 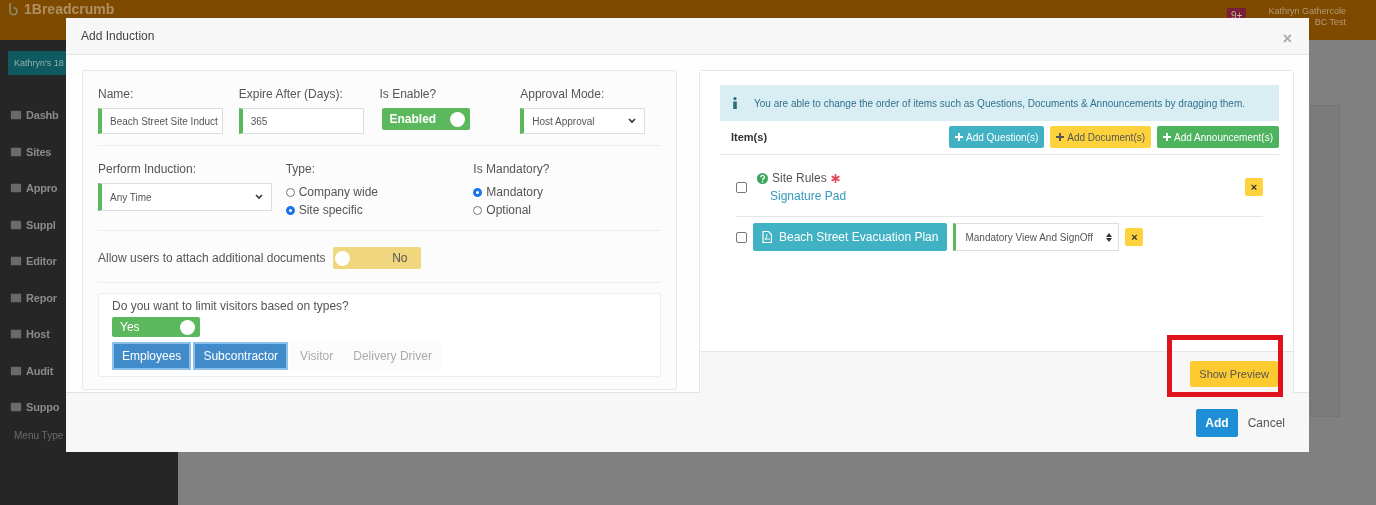 What do you see at coordinates (408, 94) in the screenshot?
I see `field-label: Is Enable?` at bounding box center [408, 94].